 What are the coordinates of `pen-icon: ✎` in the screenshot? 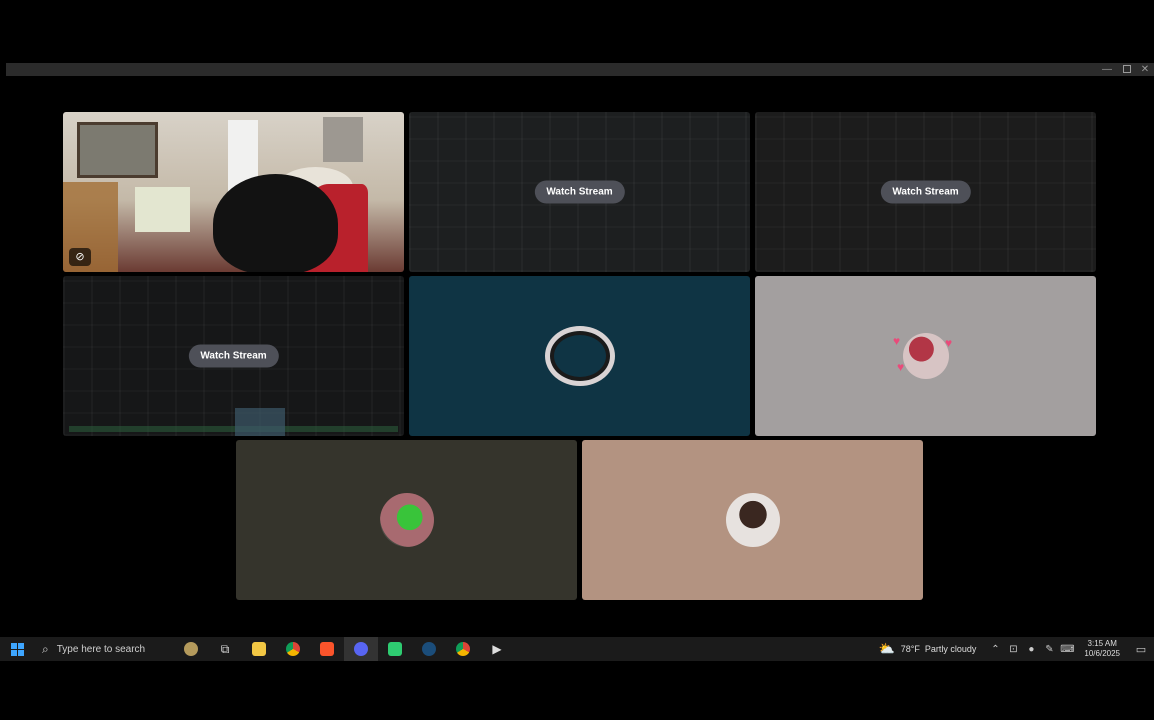 It's located at (1049, 649).